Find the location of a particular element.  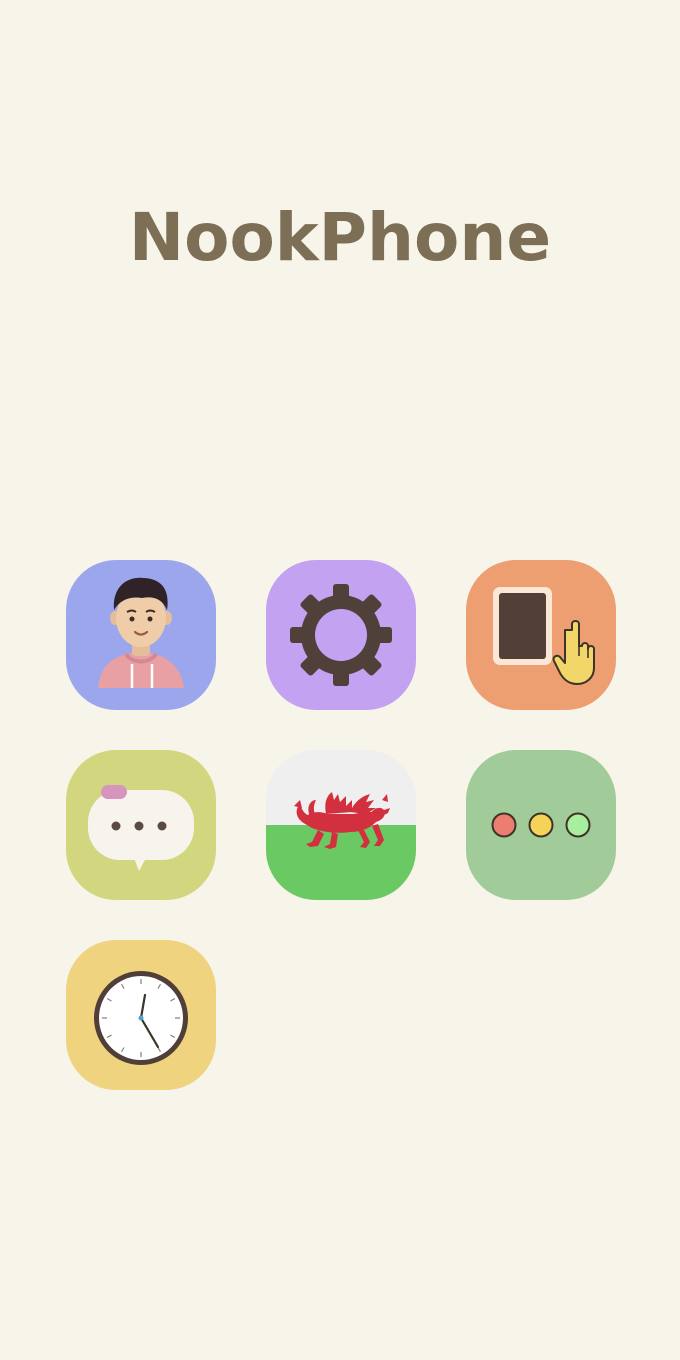

welsh-dragon-flag-icon is located at coordinates (341, 825).